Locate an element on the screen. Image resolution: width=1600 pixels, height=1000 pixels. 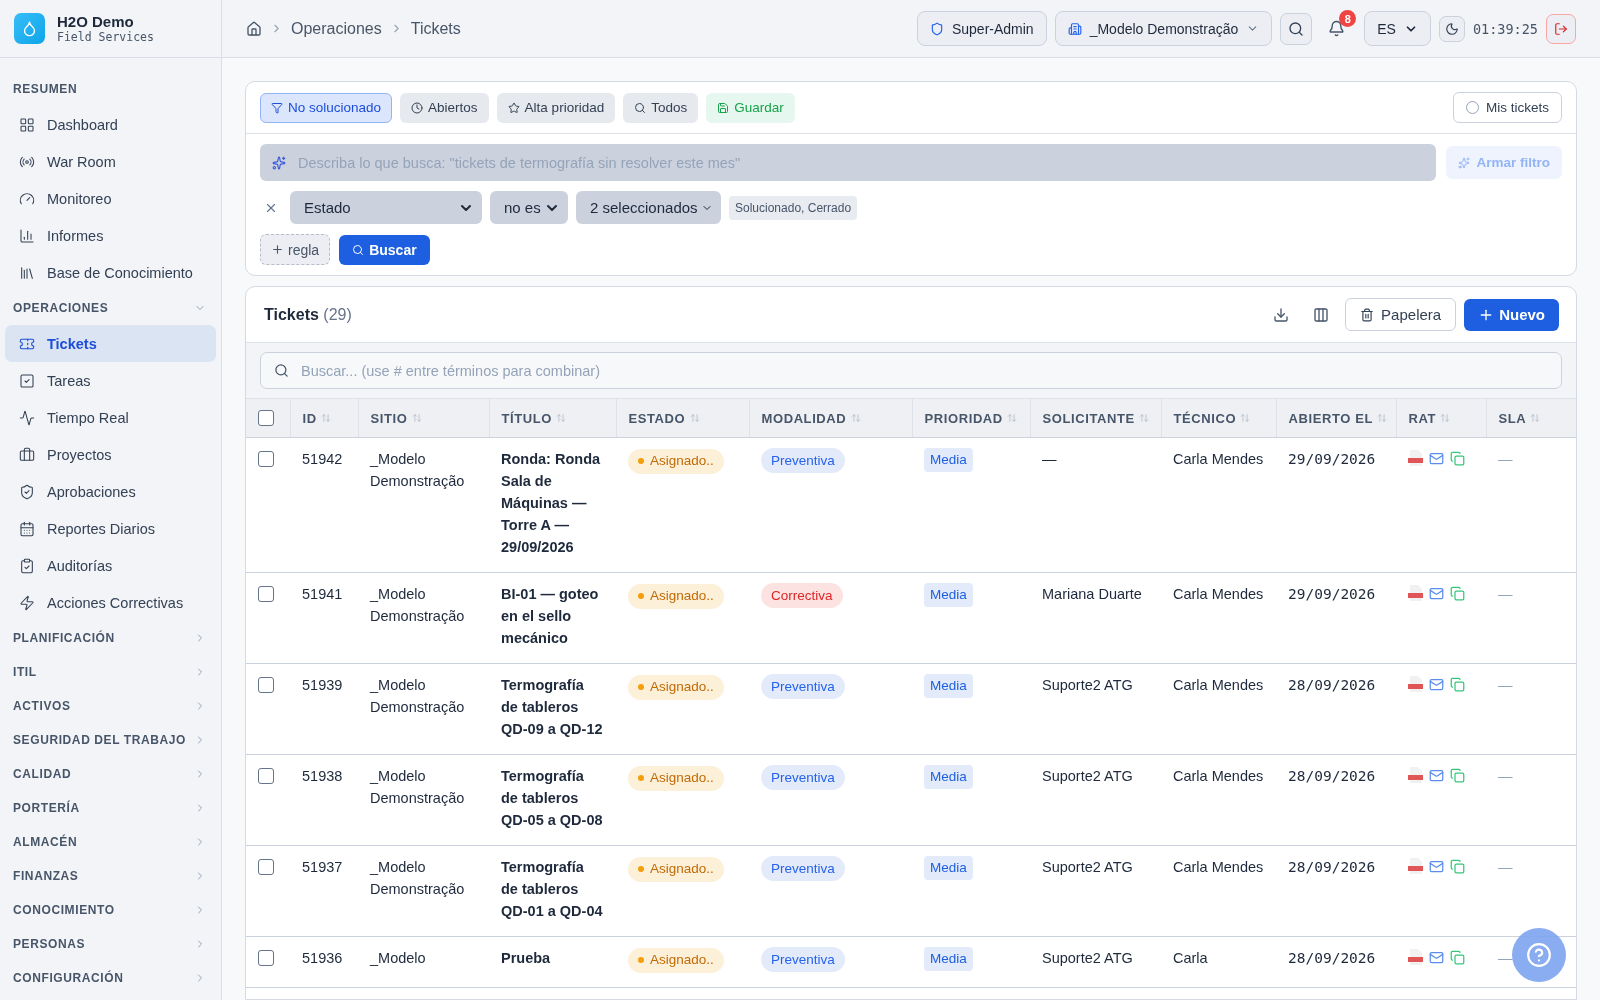
nav-item: Dashboard is located at coordinates (110, 124).